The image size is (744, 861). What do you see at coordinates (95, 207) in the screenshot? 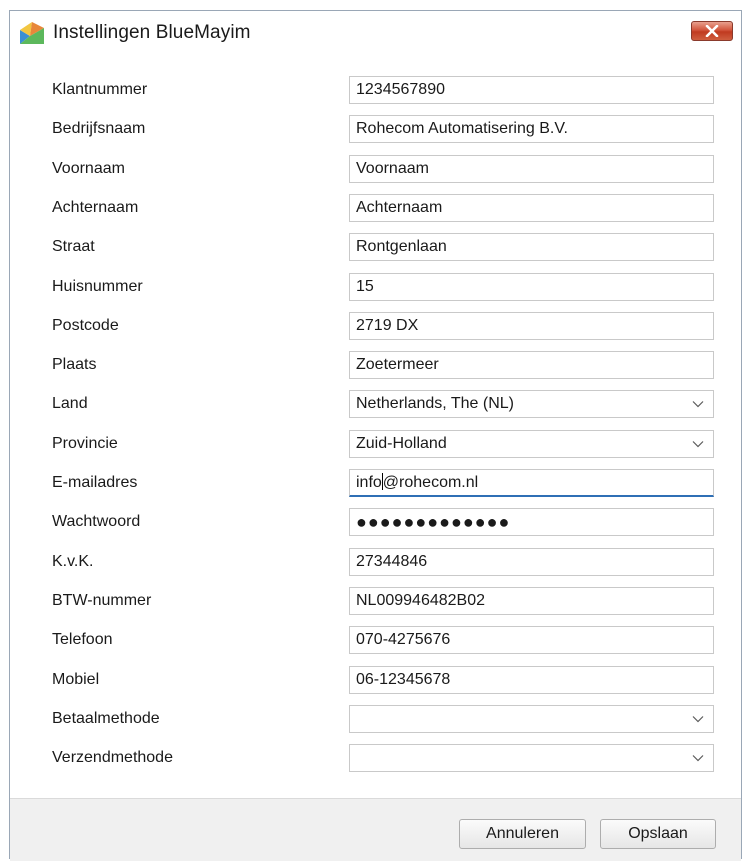
I see `label-achternaam: Achternaam` at bounding box center [95, 207].